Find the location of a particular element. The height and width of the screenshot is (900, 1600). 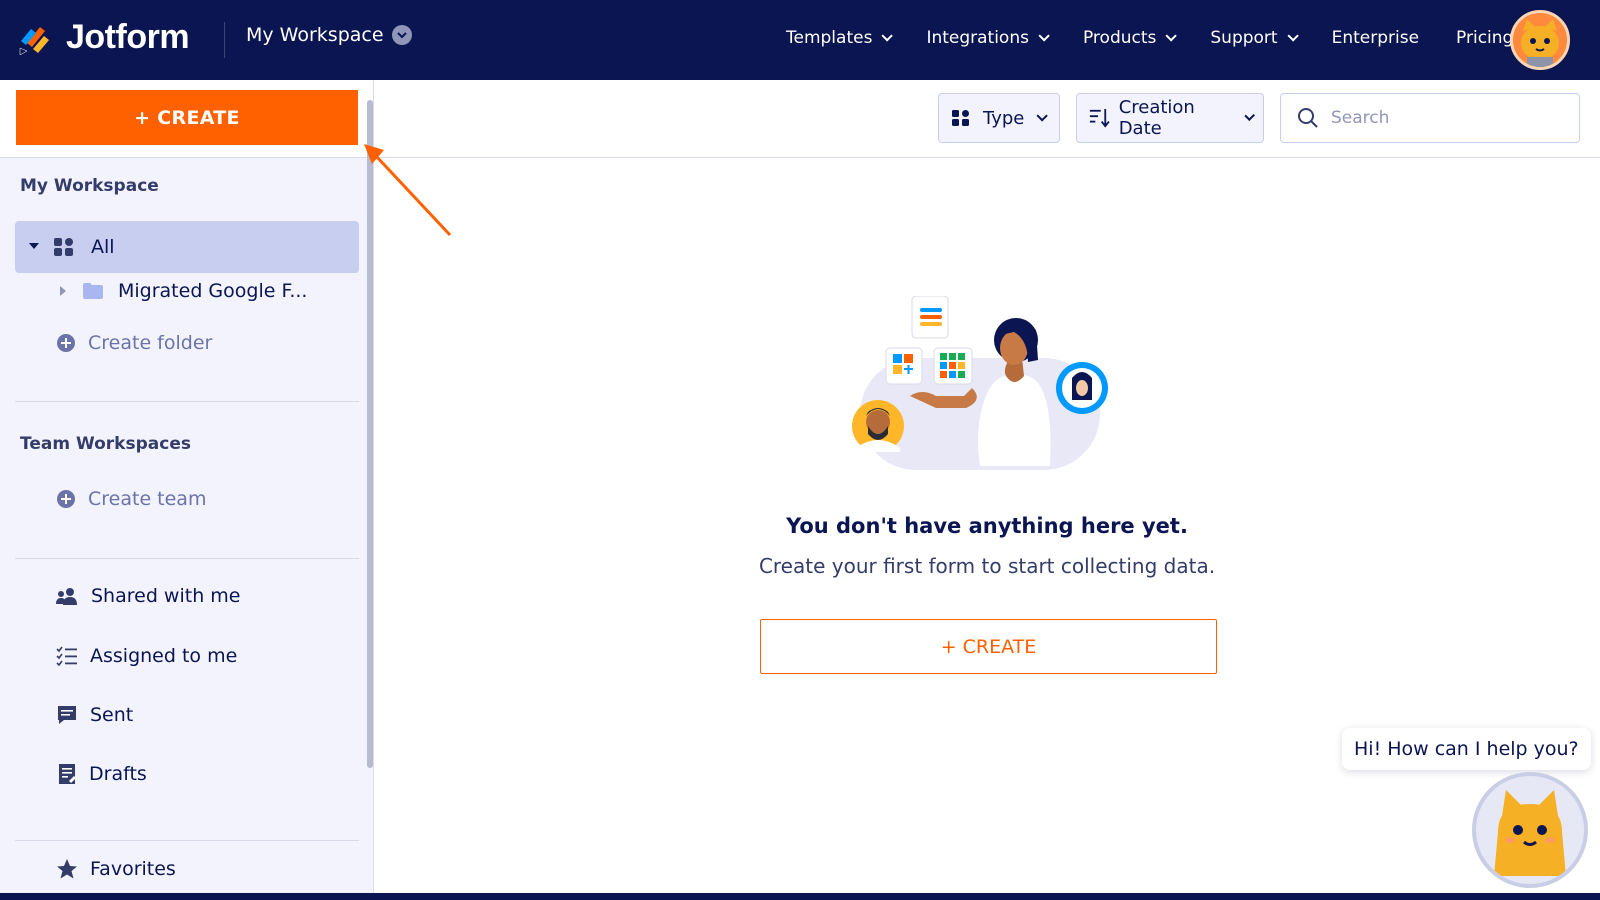

create-button-area: + CREATE is located at coordinates (186, 119).